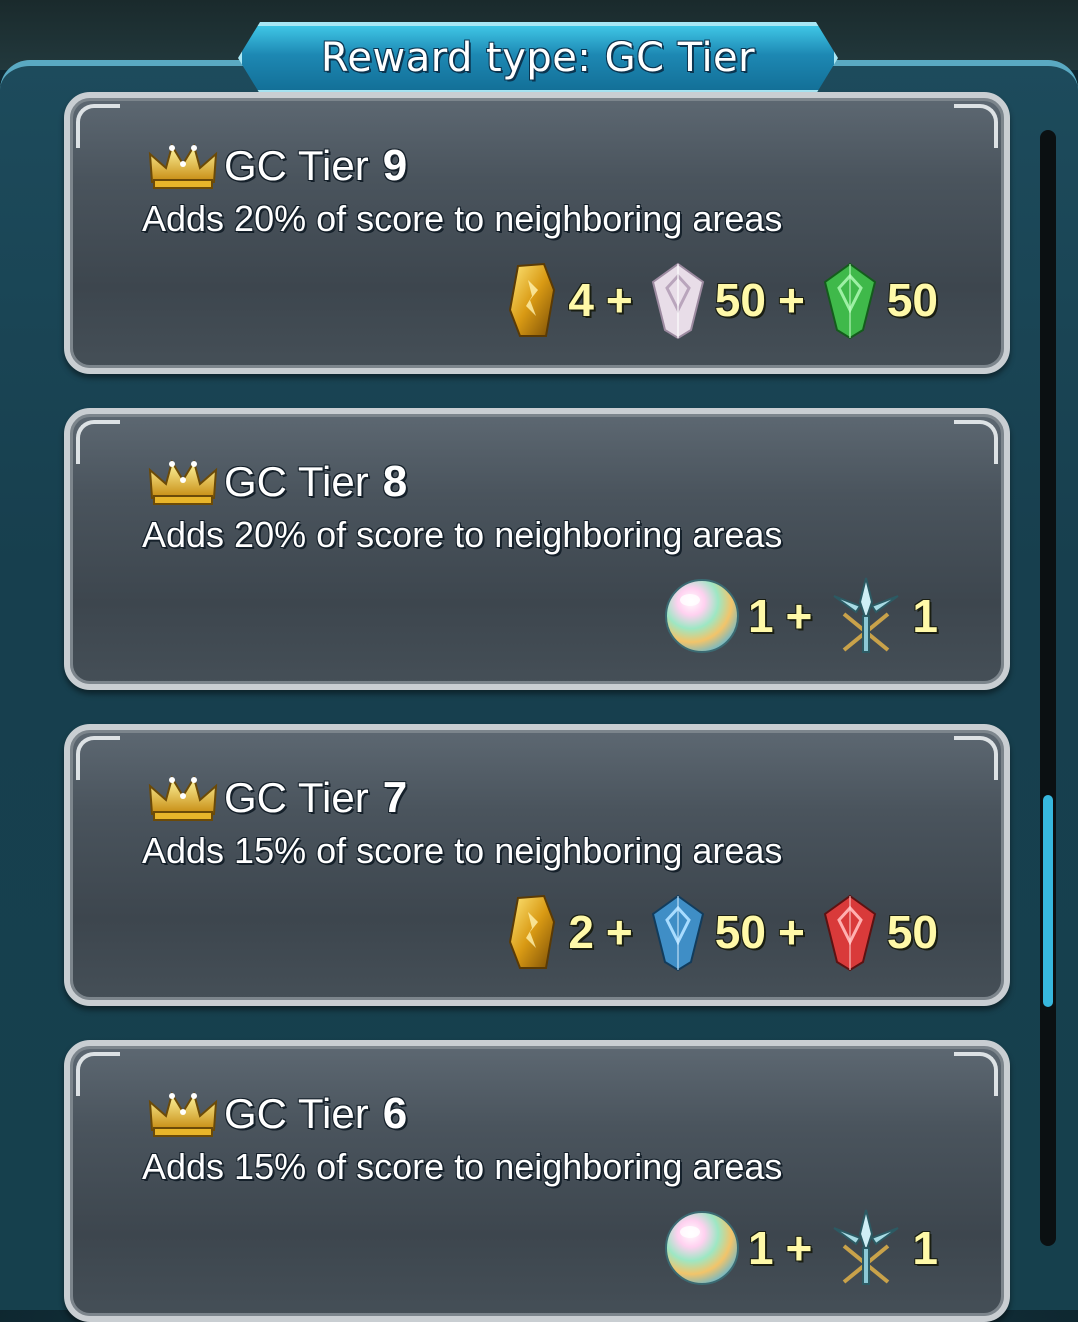  Describe the element at coordinates (1048, 688) in the screenshot. I see `scrollbar-track` at that location.